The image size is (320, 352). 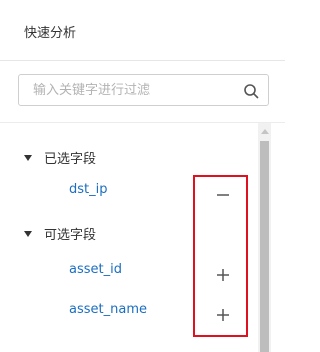 I want to click on search-box, so click(x=143, y=90).